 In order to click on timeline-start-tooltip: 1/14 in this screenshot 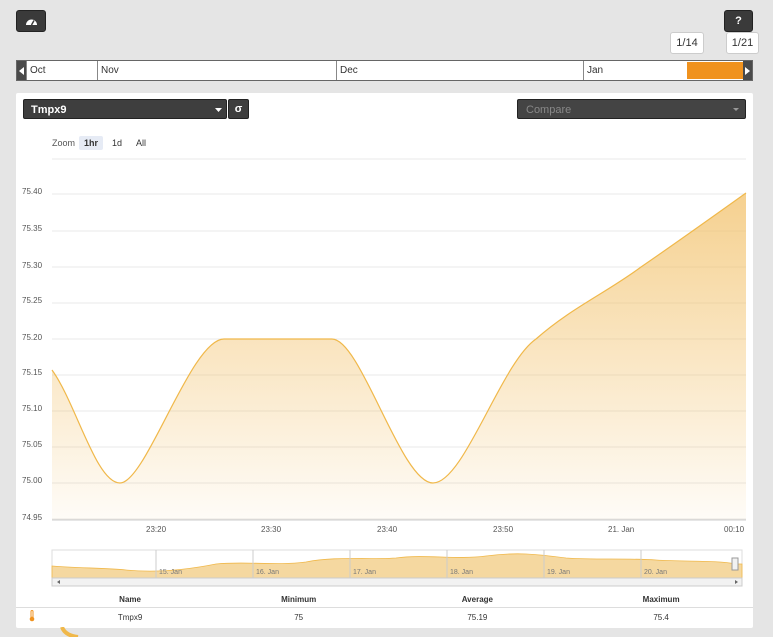, I will do `click(687, 43)`.